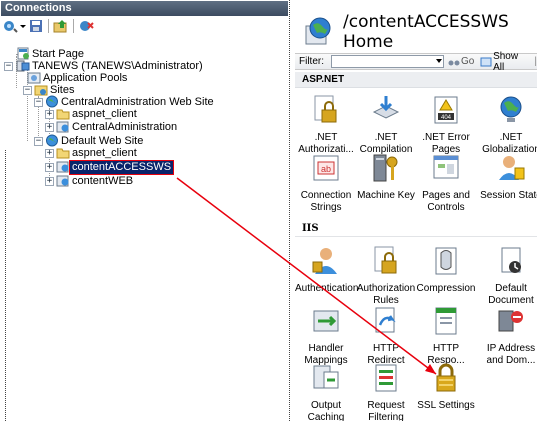 The image size is (537, 421). What do you see at coordinates (511, 294) in the screenshot?
I see `feature-label: Default Document` at bounding box center [511, 294].